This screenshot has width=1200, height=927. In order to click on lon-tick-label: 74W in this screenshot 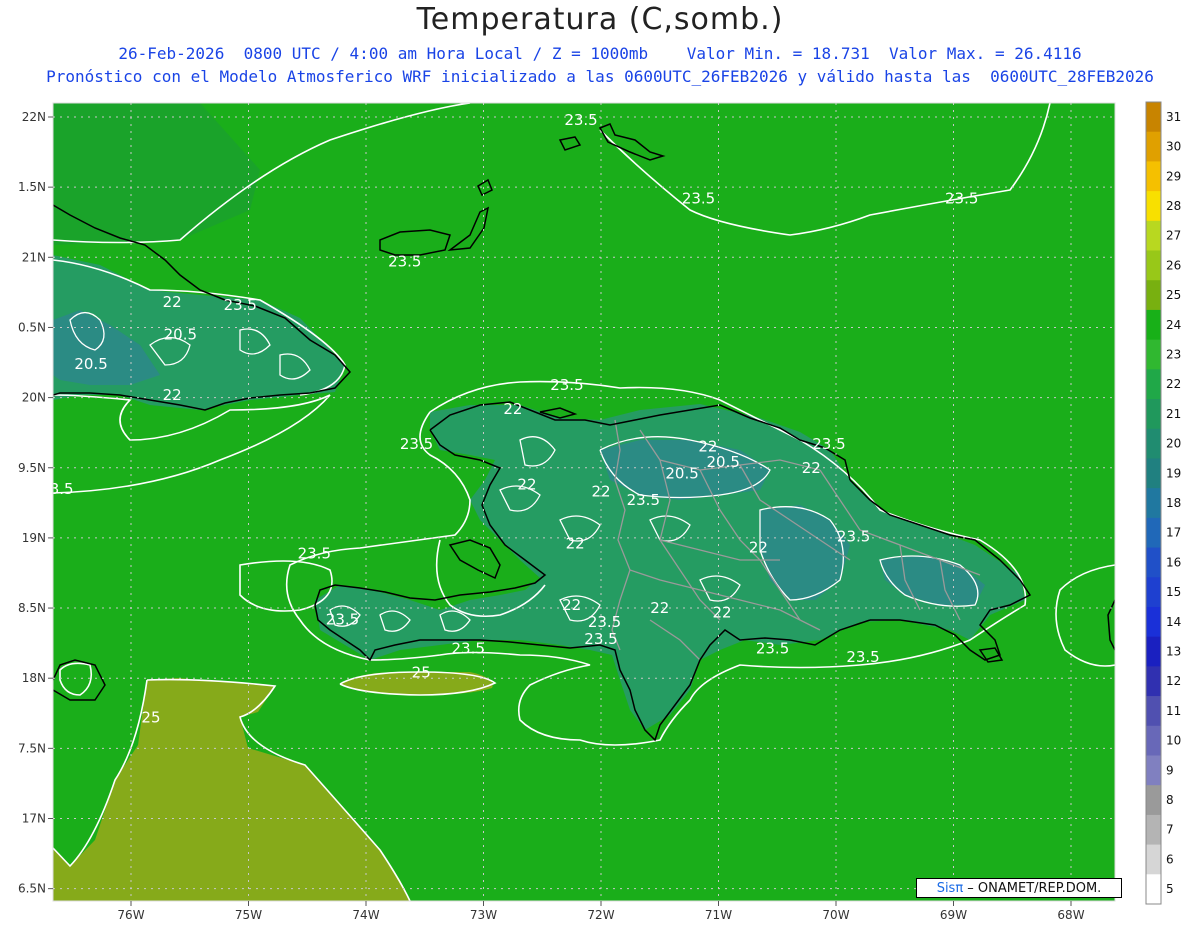, I will do `click(365, 915)`.